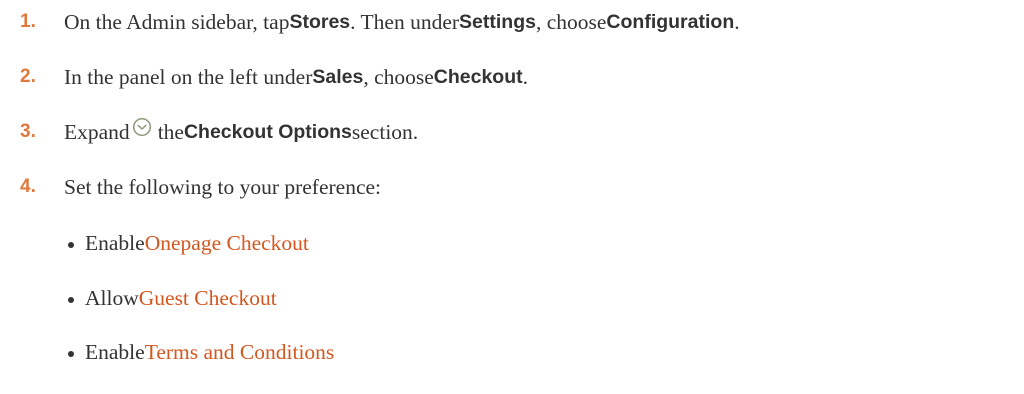  I want to click on terms-and-conditions-link: Terms and Conditions, so click(240, 352).